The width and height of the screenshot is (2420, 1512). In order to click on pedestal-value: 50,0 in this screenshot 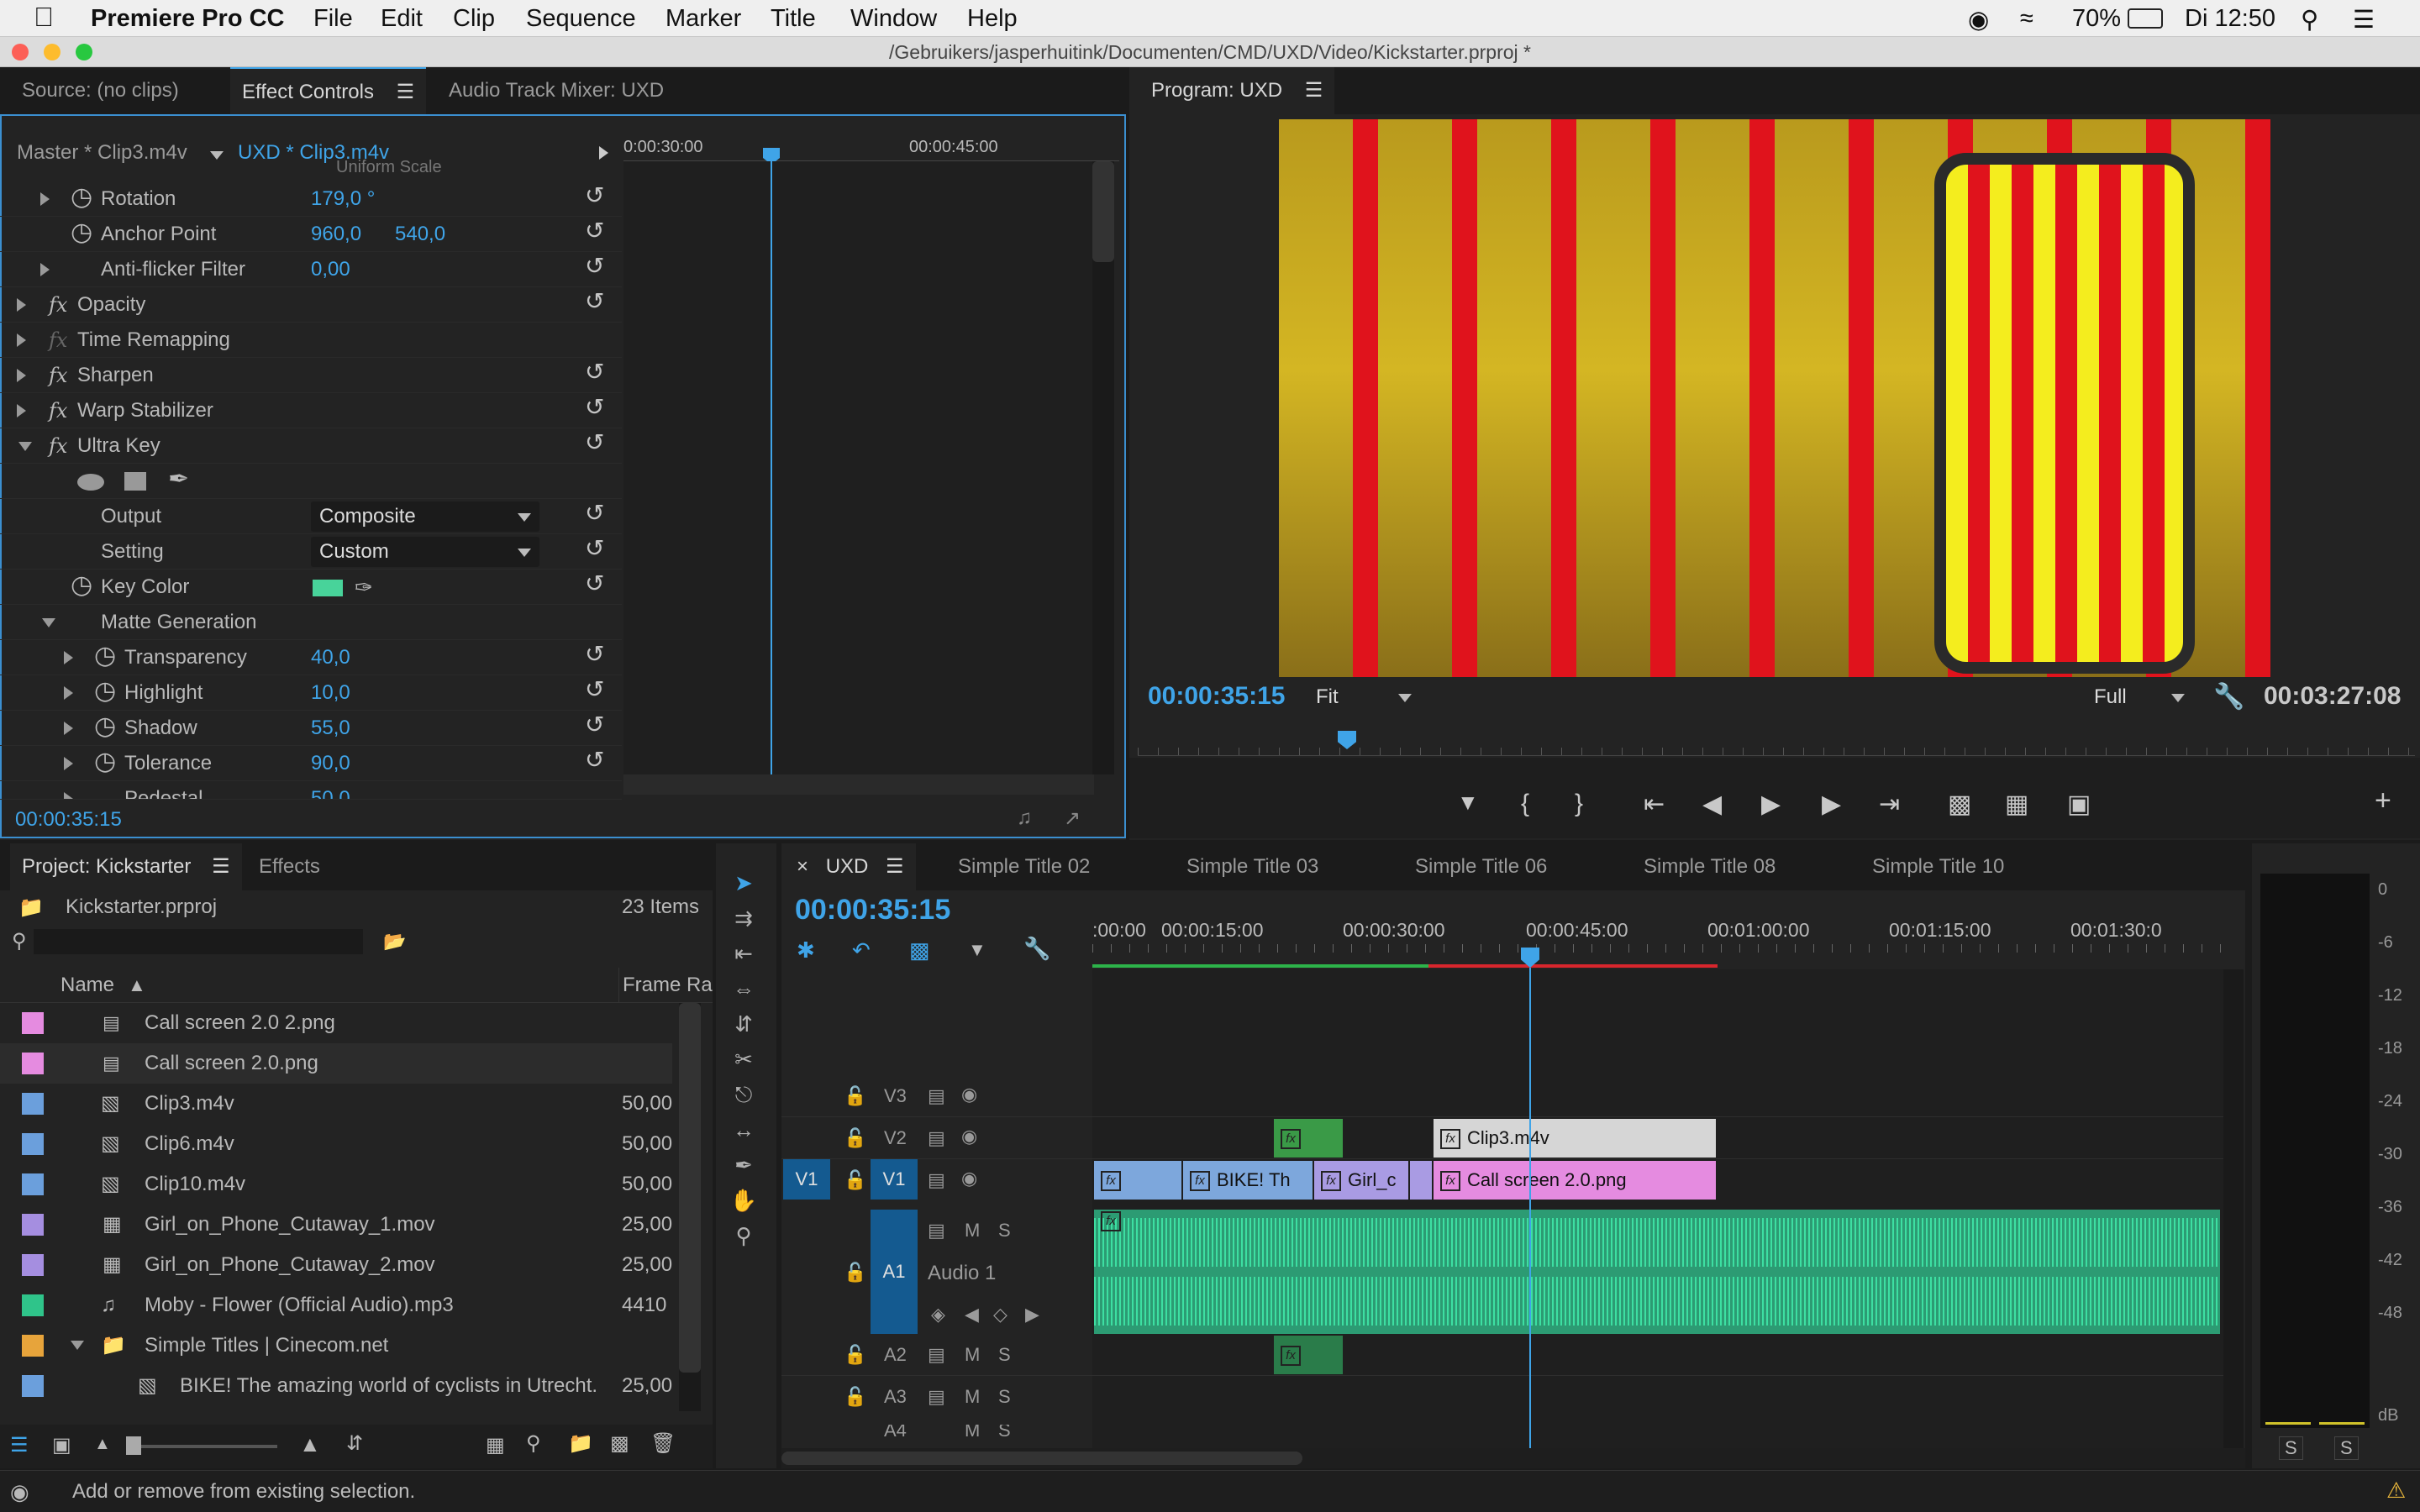, I will do `click(330, 790)`.